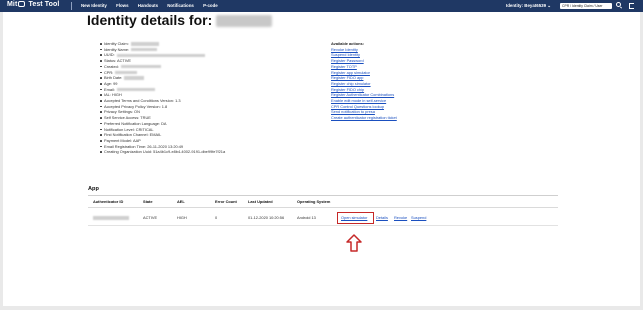 Image resolution: width=643 pixels, height=310 pixels. I want to click on col-error-count: Error Count, so click(226, 201).